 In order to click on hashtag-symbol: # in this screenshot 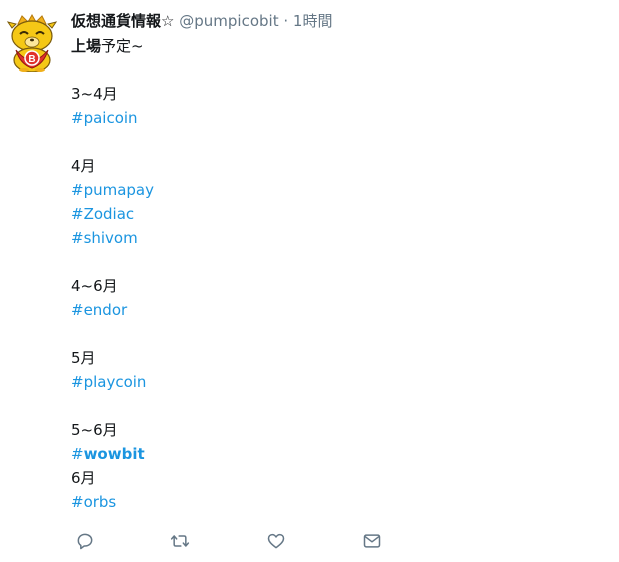, I will do `click(77, 454)`.